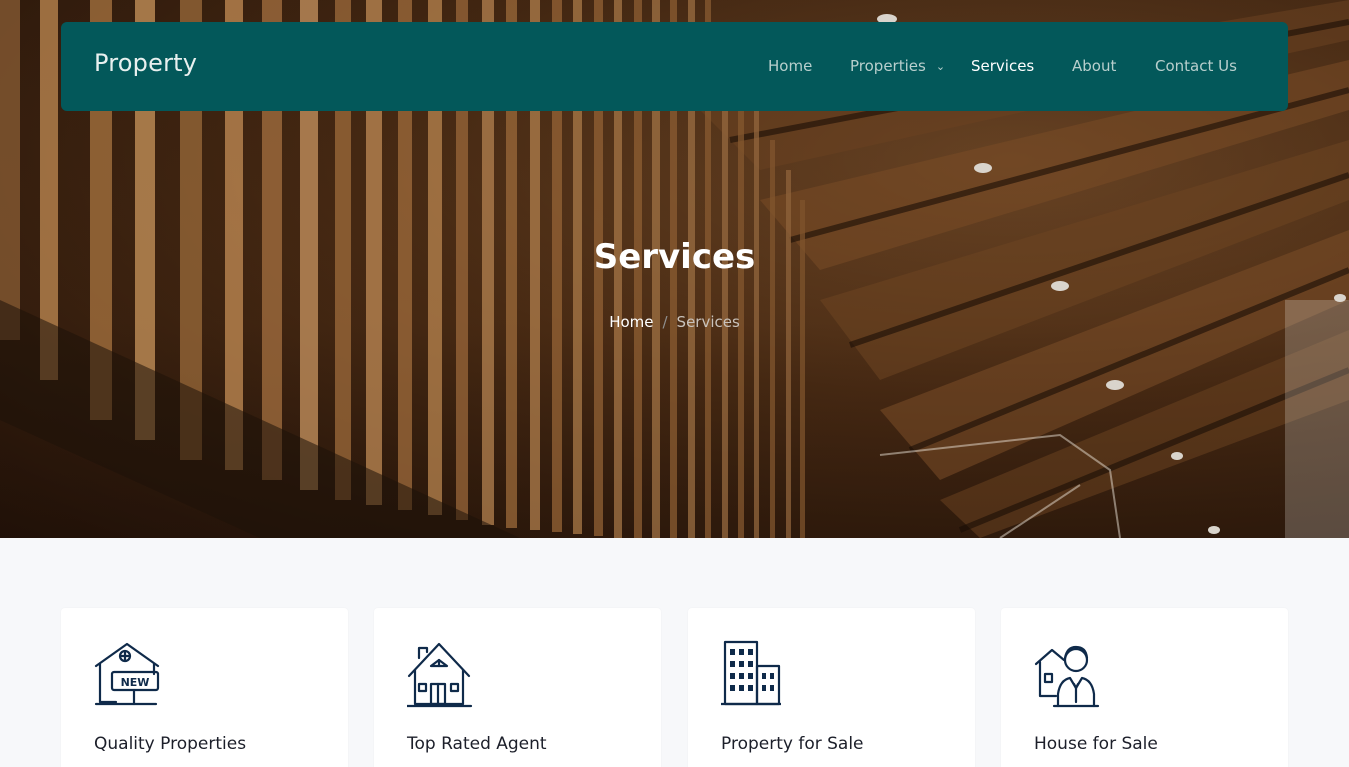 Image resolution: width=1349 pixels, height=767 pixels. I want to click on nav-properties: Properties ⌄, so click(897, 66).